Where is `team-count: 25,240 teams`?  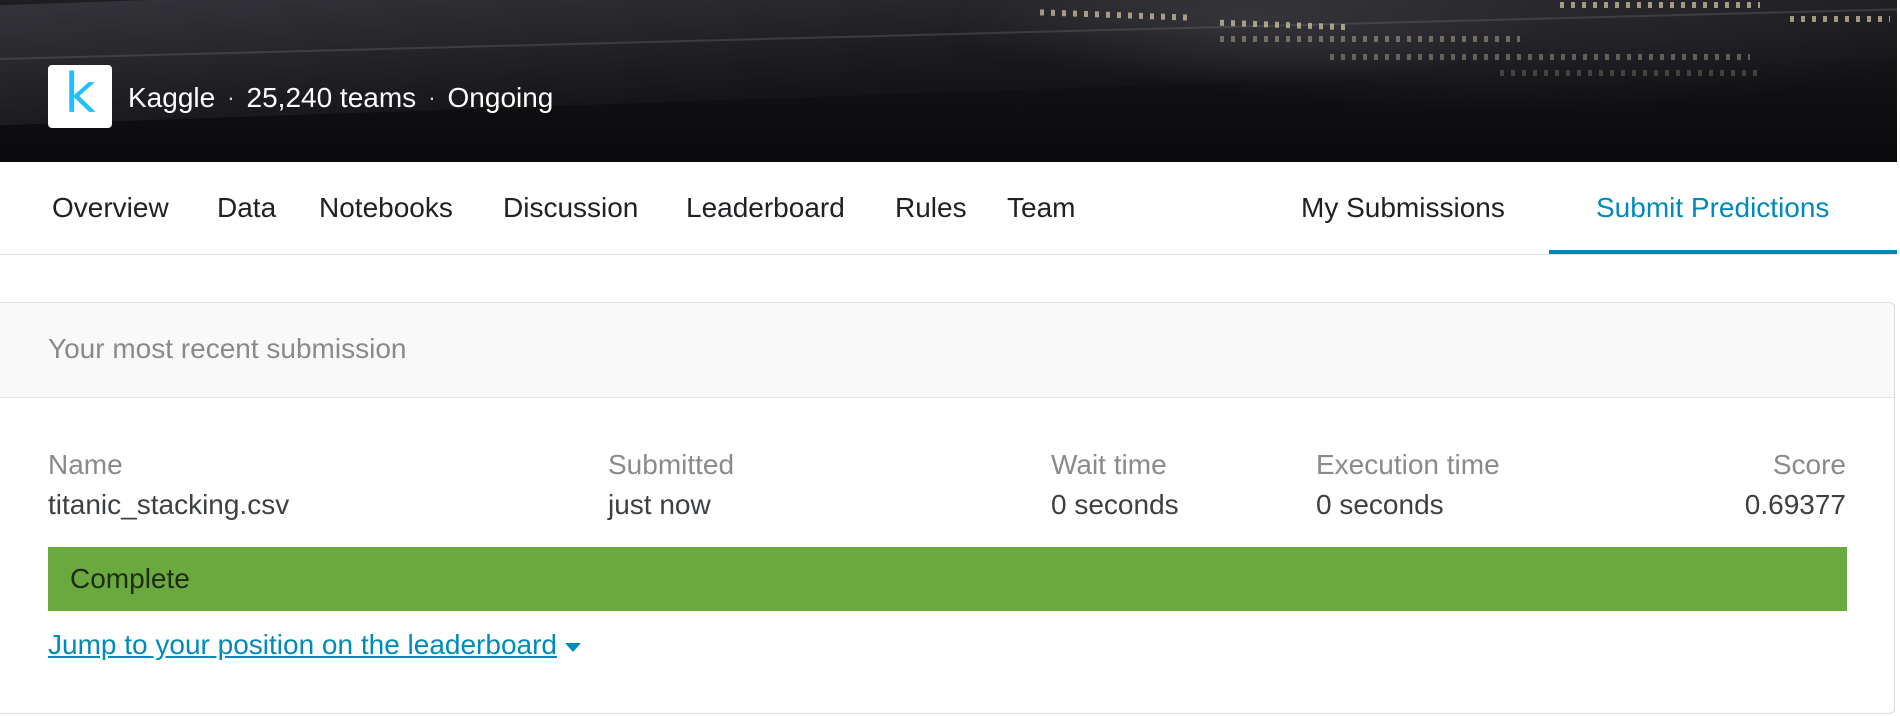 team-count: 25,240 teams is located at coordinates (331, 97).